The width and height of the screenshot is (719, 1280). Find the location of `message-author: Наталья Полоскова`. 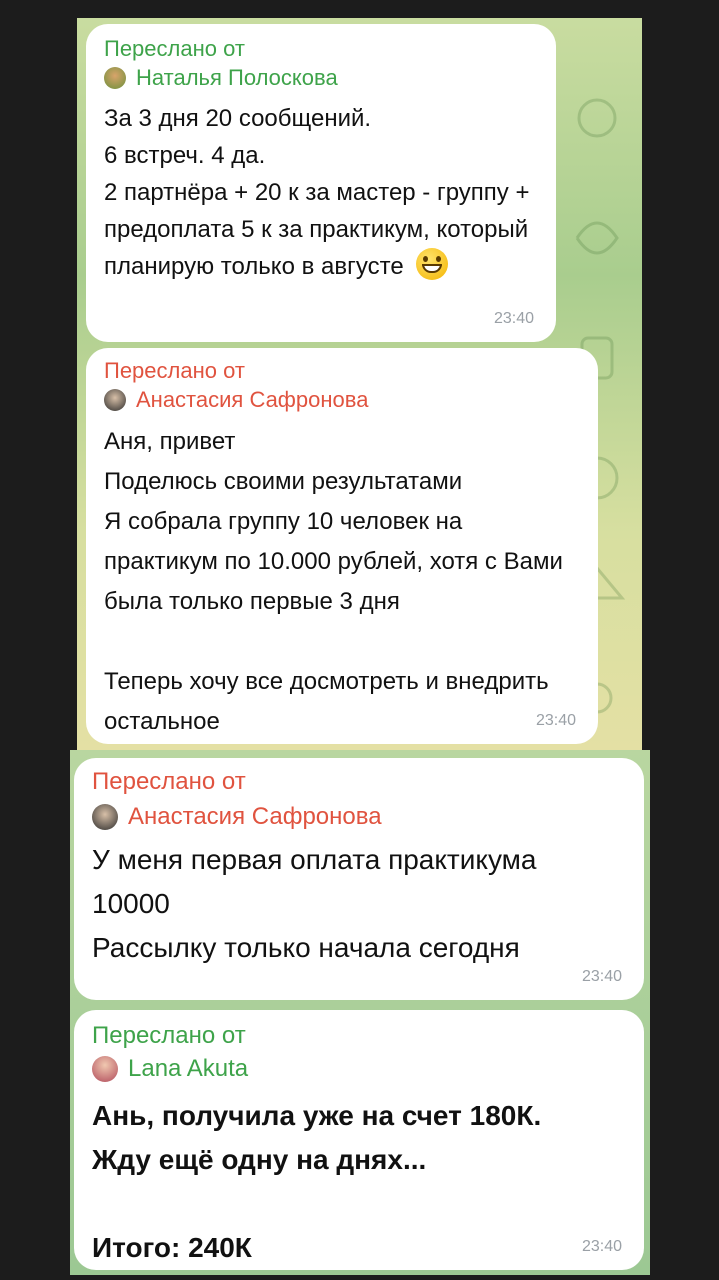

message-author: Наталья Полоскова is located at coordinates (320, 78).